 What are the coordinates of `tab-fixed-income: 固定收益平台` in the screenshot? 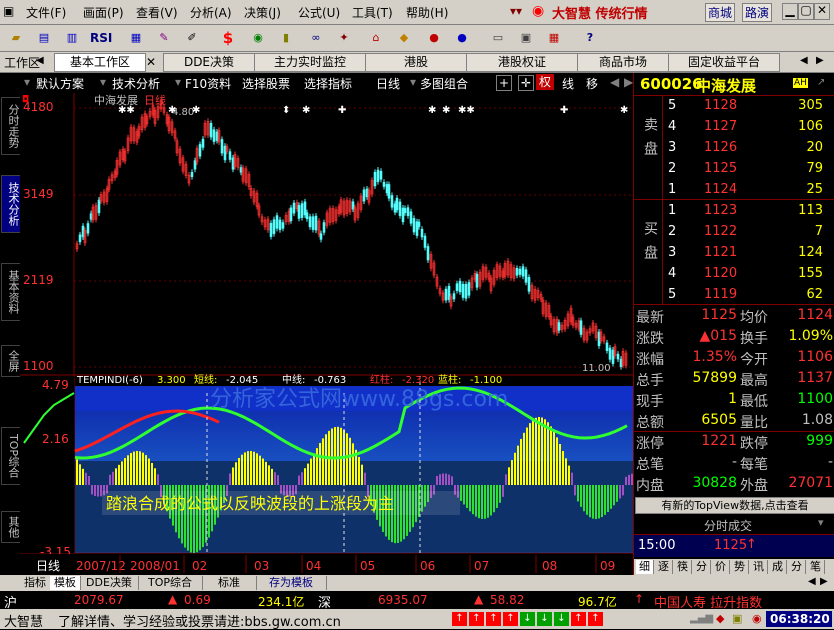 It's located at (724, 62).